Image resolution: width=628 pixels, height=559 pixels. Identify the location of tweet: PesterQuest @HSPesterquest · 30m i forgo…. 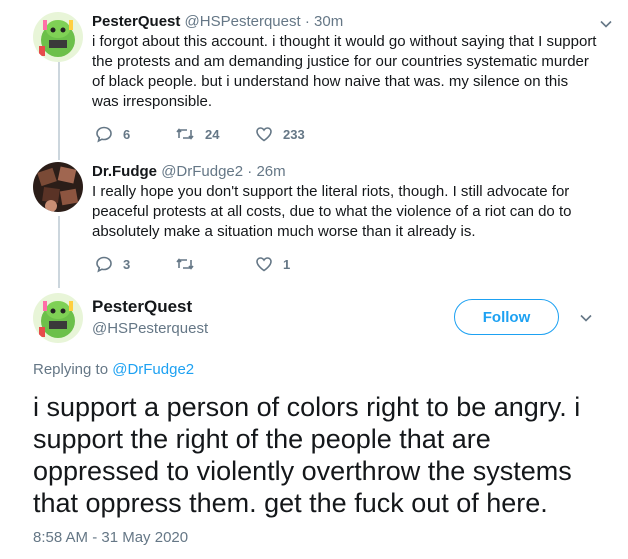
(353, 62).